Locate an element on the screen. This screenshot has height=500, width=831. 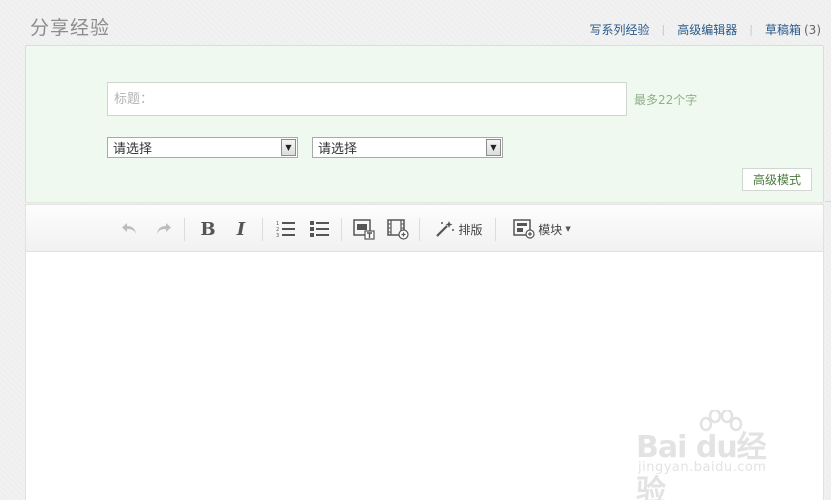
ordered-list-icon: 1 2 3 is located at coordinates (286, 229).